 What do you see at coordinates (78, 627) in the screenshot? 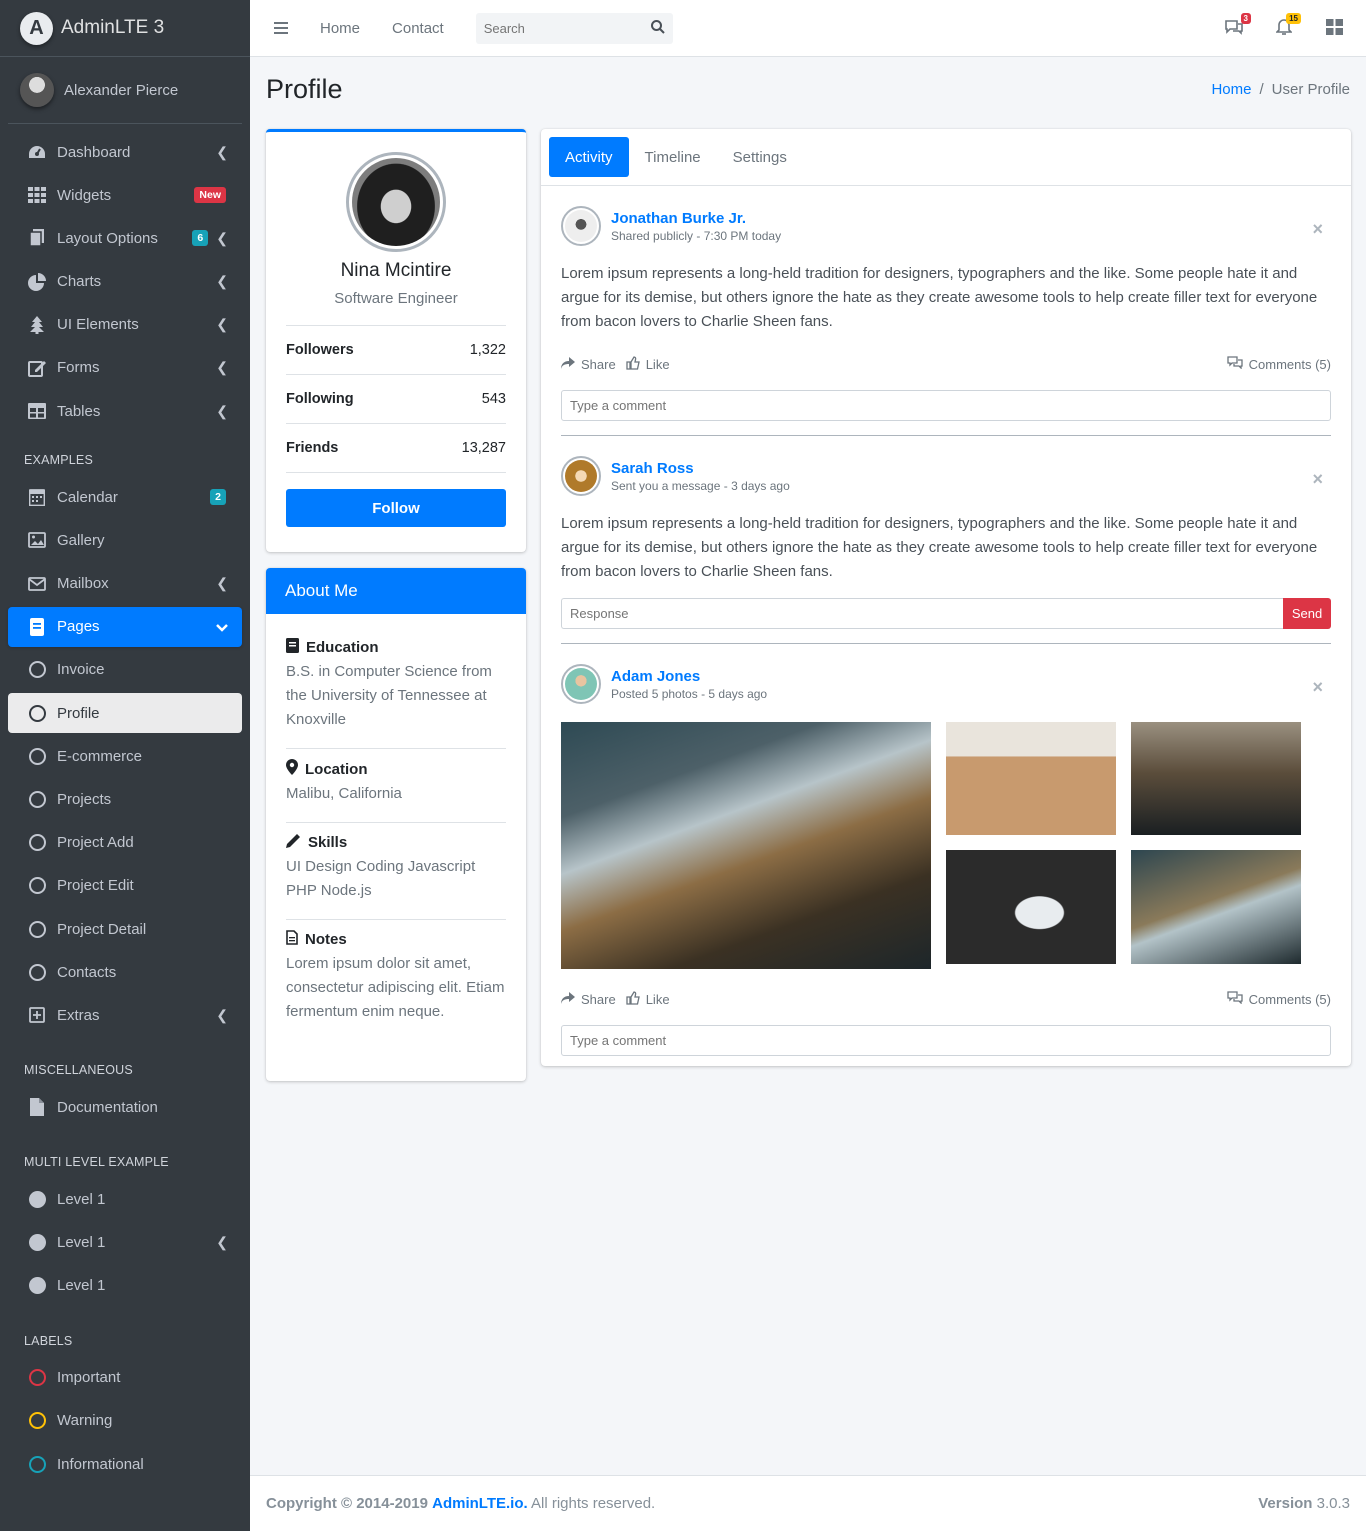
I see `sidebar-item-label: Pages` at bounding box center [78, 627].